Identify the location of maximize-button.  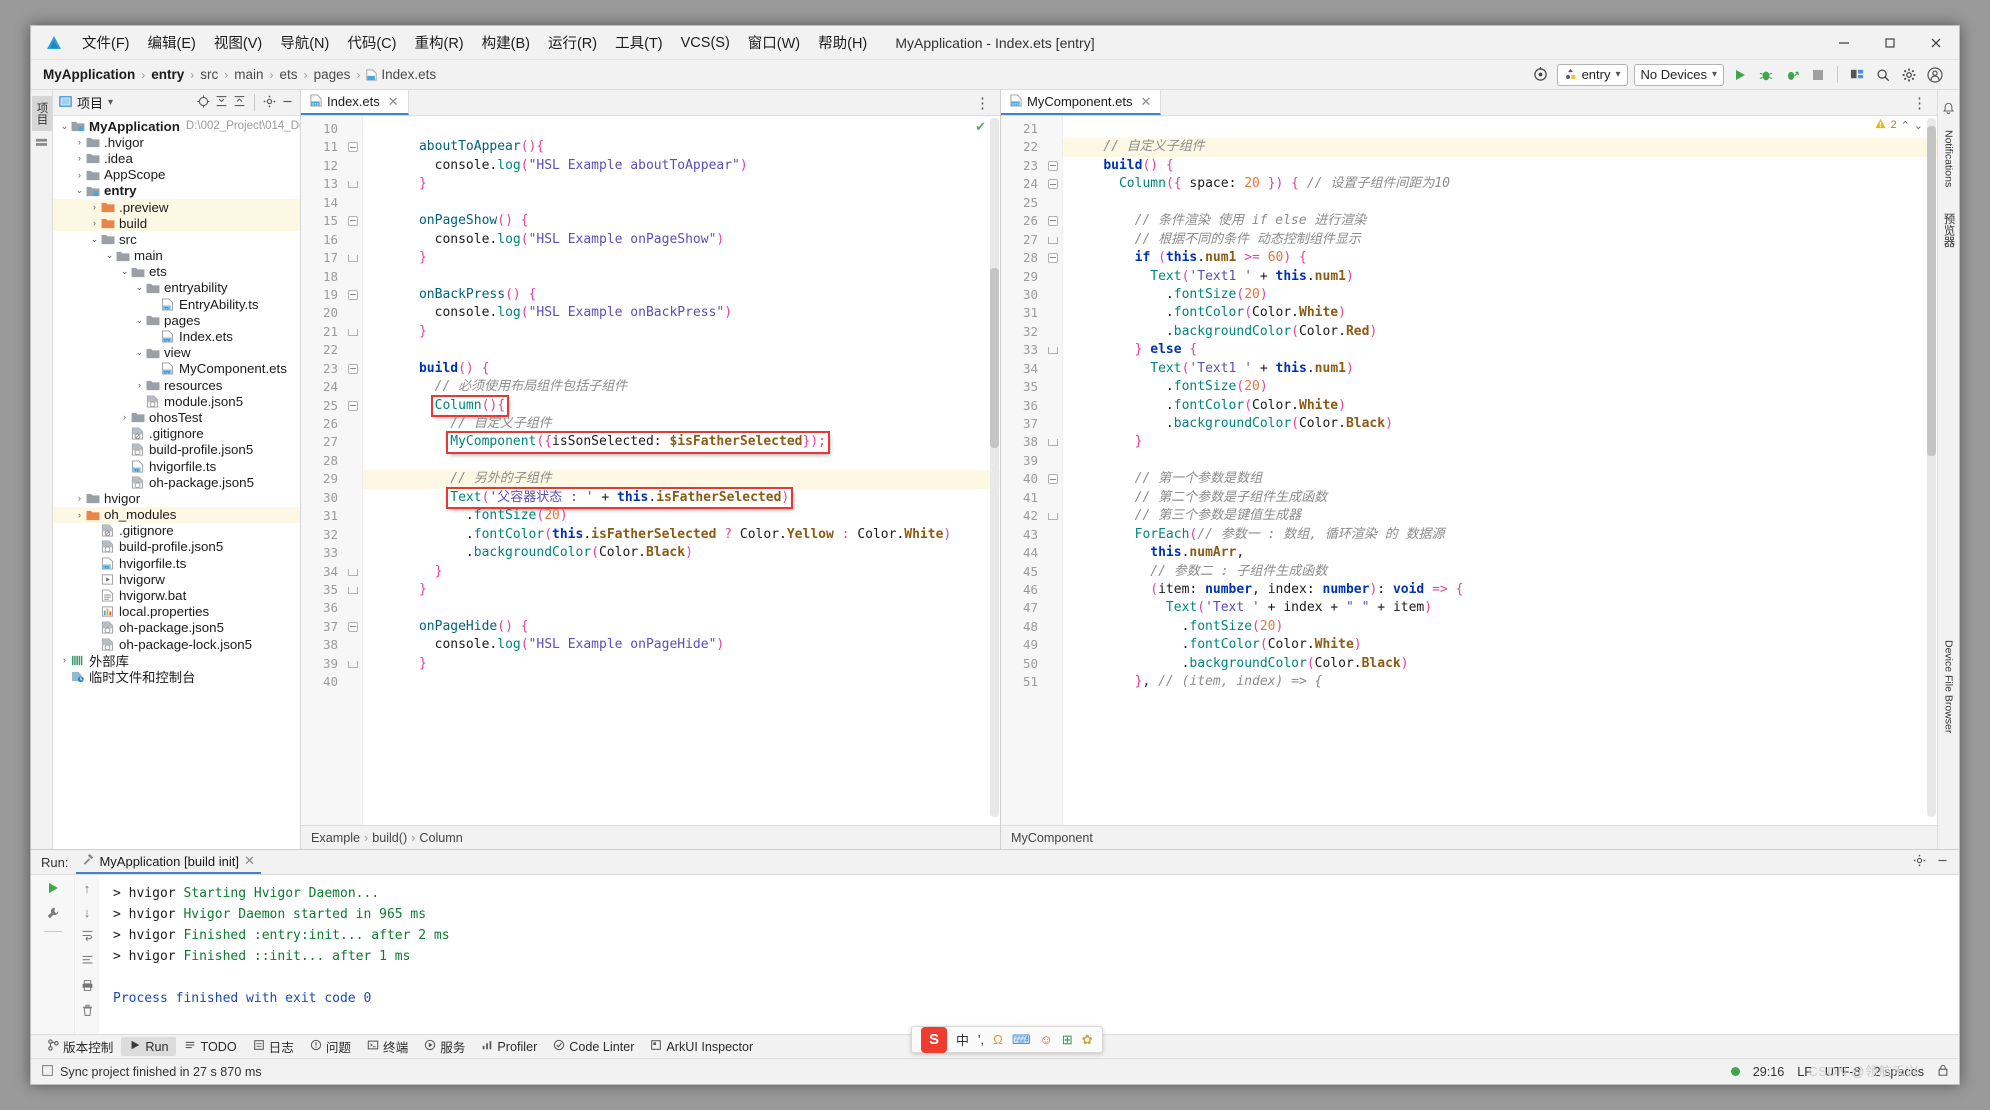
(1890, 42).